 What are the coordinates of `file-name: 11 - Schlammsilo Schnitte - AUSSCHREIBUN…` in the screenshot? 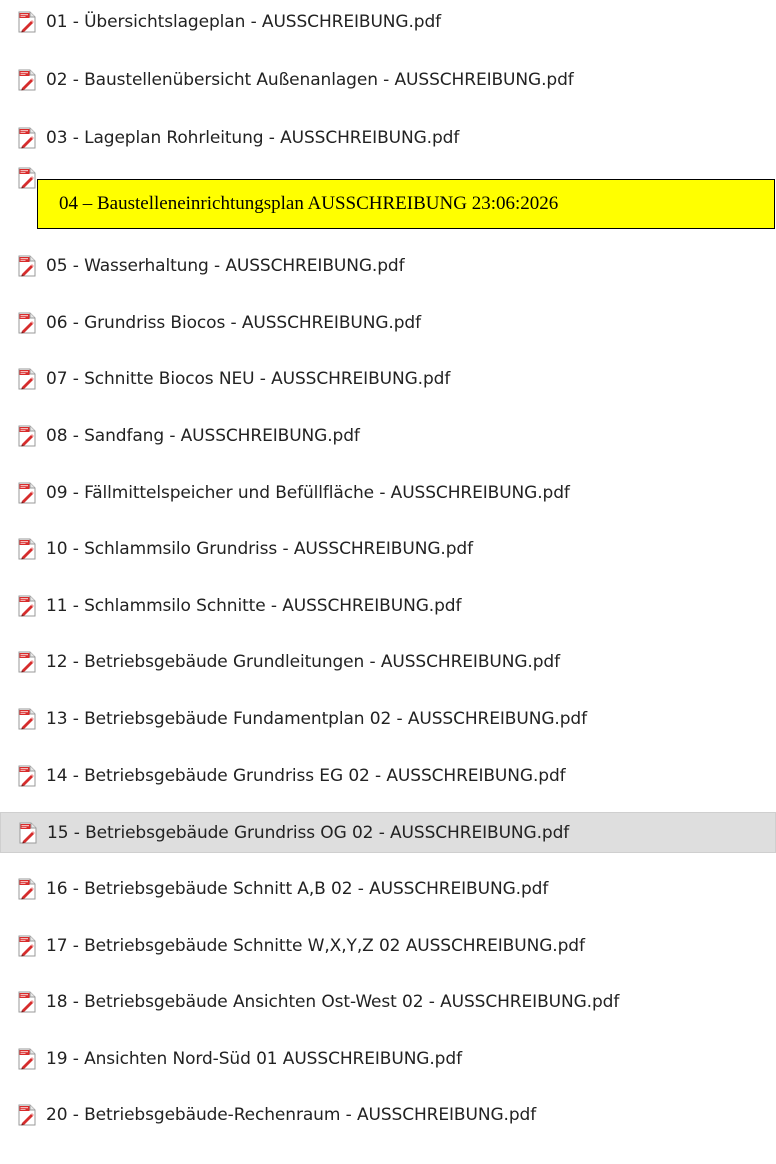 It's located at (254, 606).